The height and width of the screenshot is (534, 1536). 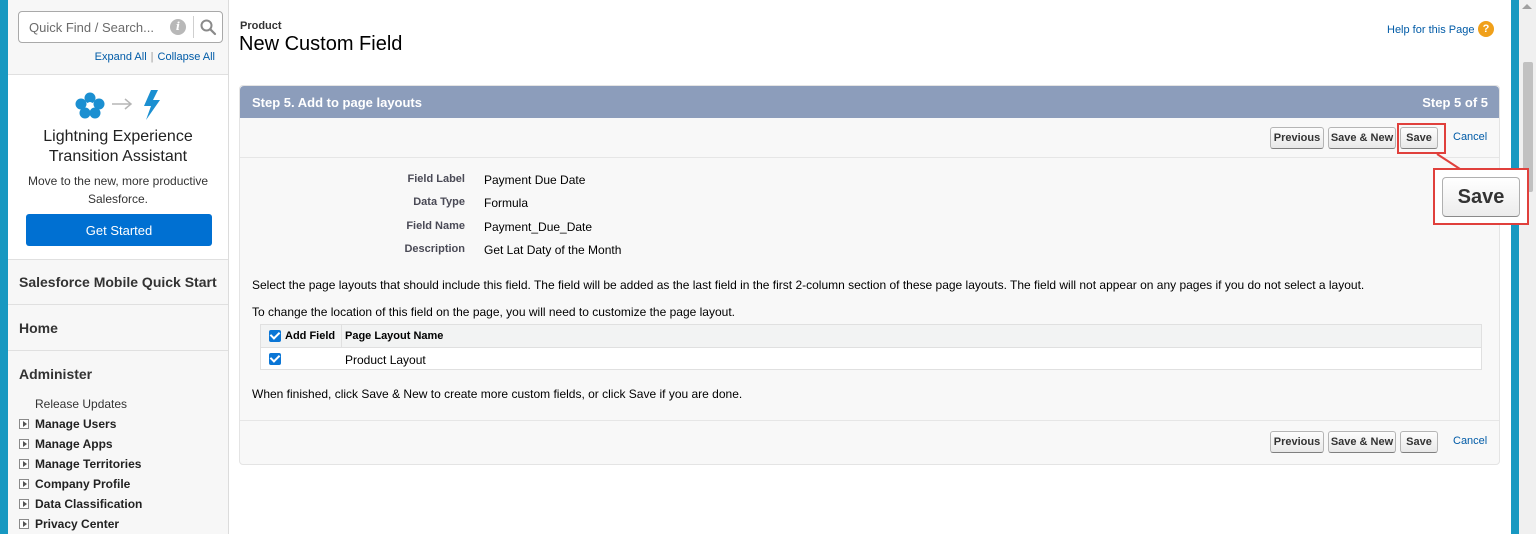 I want to click on sidebar-item-label: Data Classification, so click(x=89, y=504).